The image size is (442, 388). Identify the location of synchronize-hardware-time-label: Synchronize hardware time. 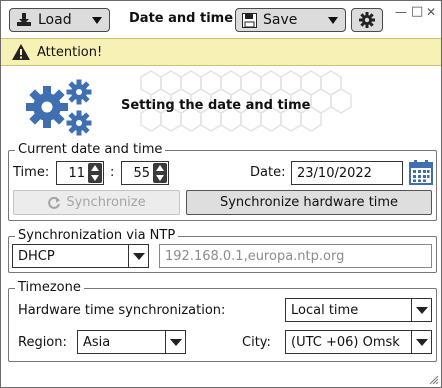
(309, 202).